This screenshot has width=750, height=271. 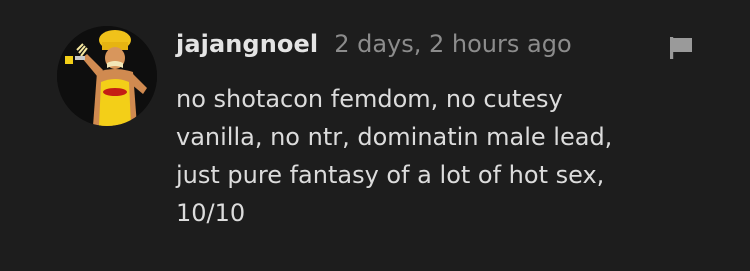 I want to click on username: jajangnoel, so click(x=247, y=44).